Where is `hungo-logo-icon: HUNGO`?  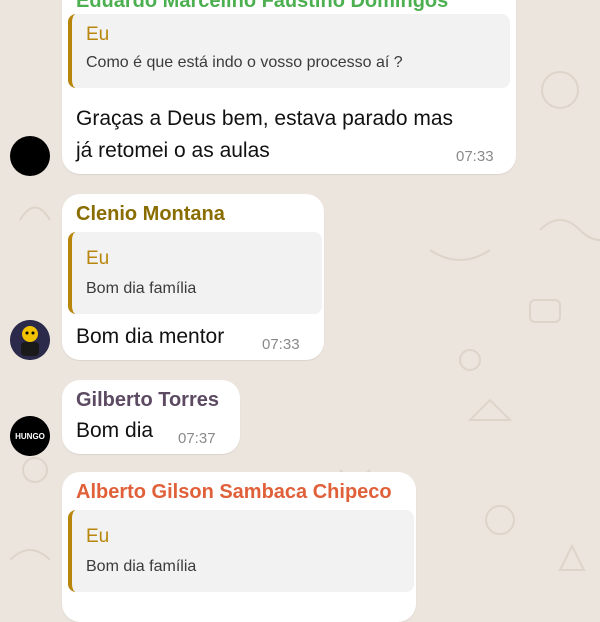 hungo-logo-icon: HUNGO is located at coordinates (30, 436).